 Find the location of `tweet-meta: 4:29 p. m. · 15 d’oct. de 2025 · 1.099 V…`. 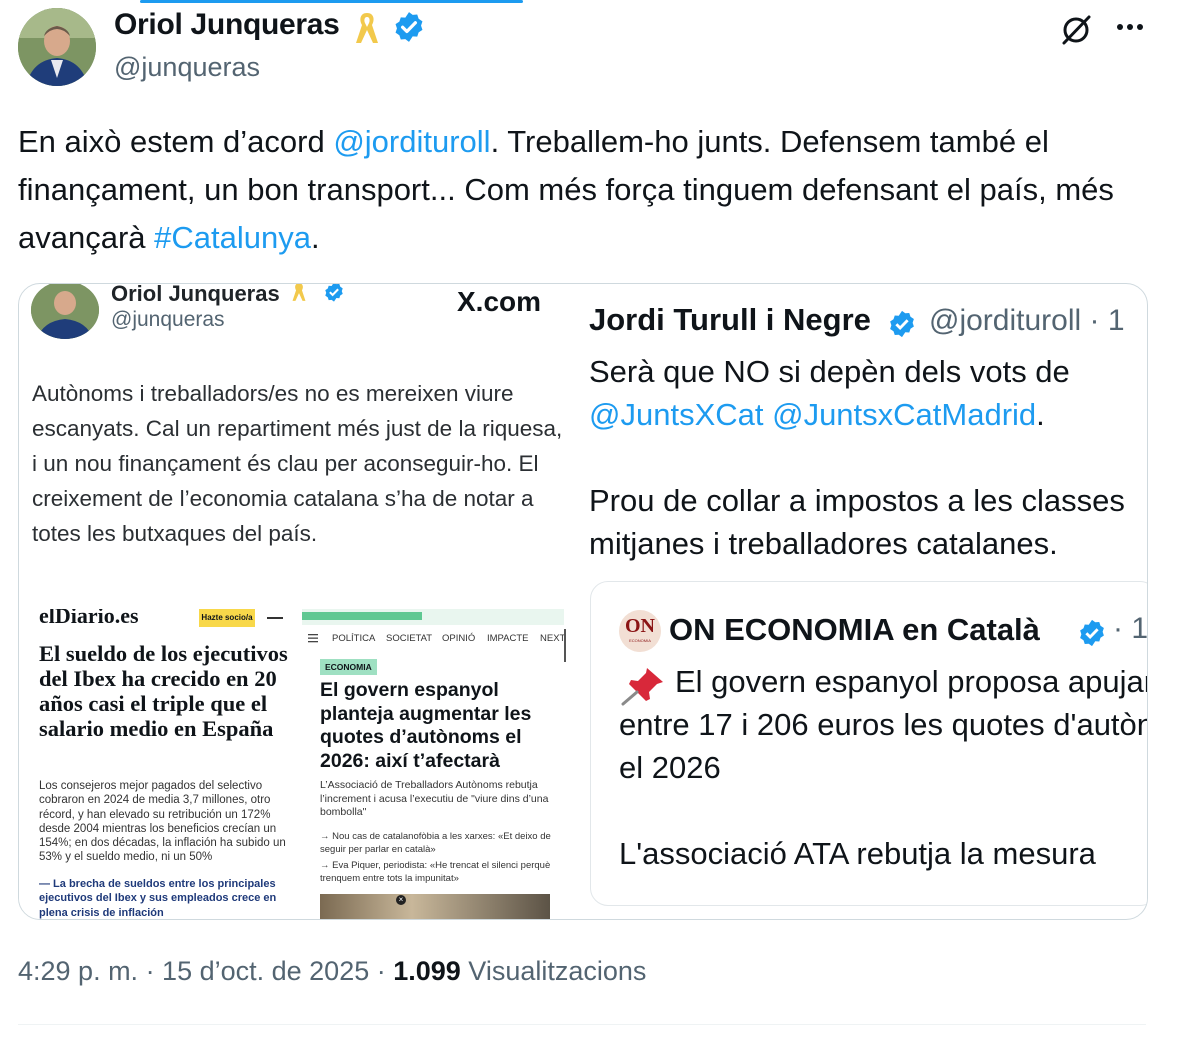

tweet-meta: 4:29 p. m. · 15 d’oct. de 2025 · 1.099 V… is located at coordinates (332, 971).